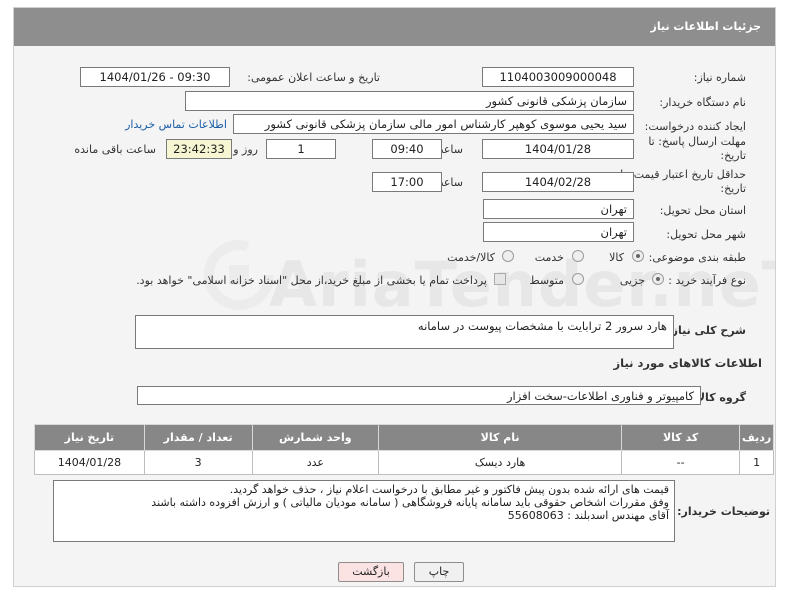 Image resolution: width=788 pixels, height=598 pixels. What do you see at coordinates (409, 101) in the screenshot?
I see `buyer-org-field: سازمان پزشکی قانونی کشور` at bounding box center [409, 101].